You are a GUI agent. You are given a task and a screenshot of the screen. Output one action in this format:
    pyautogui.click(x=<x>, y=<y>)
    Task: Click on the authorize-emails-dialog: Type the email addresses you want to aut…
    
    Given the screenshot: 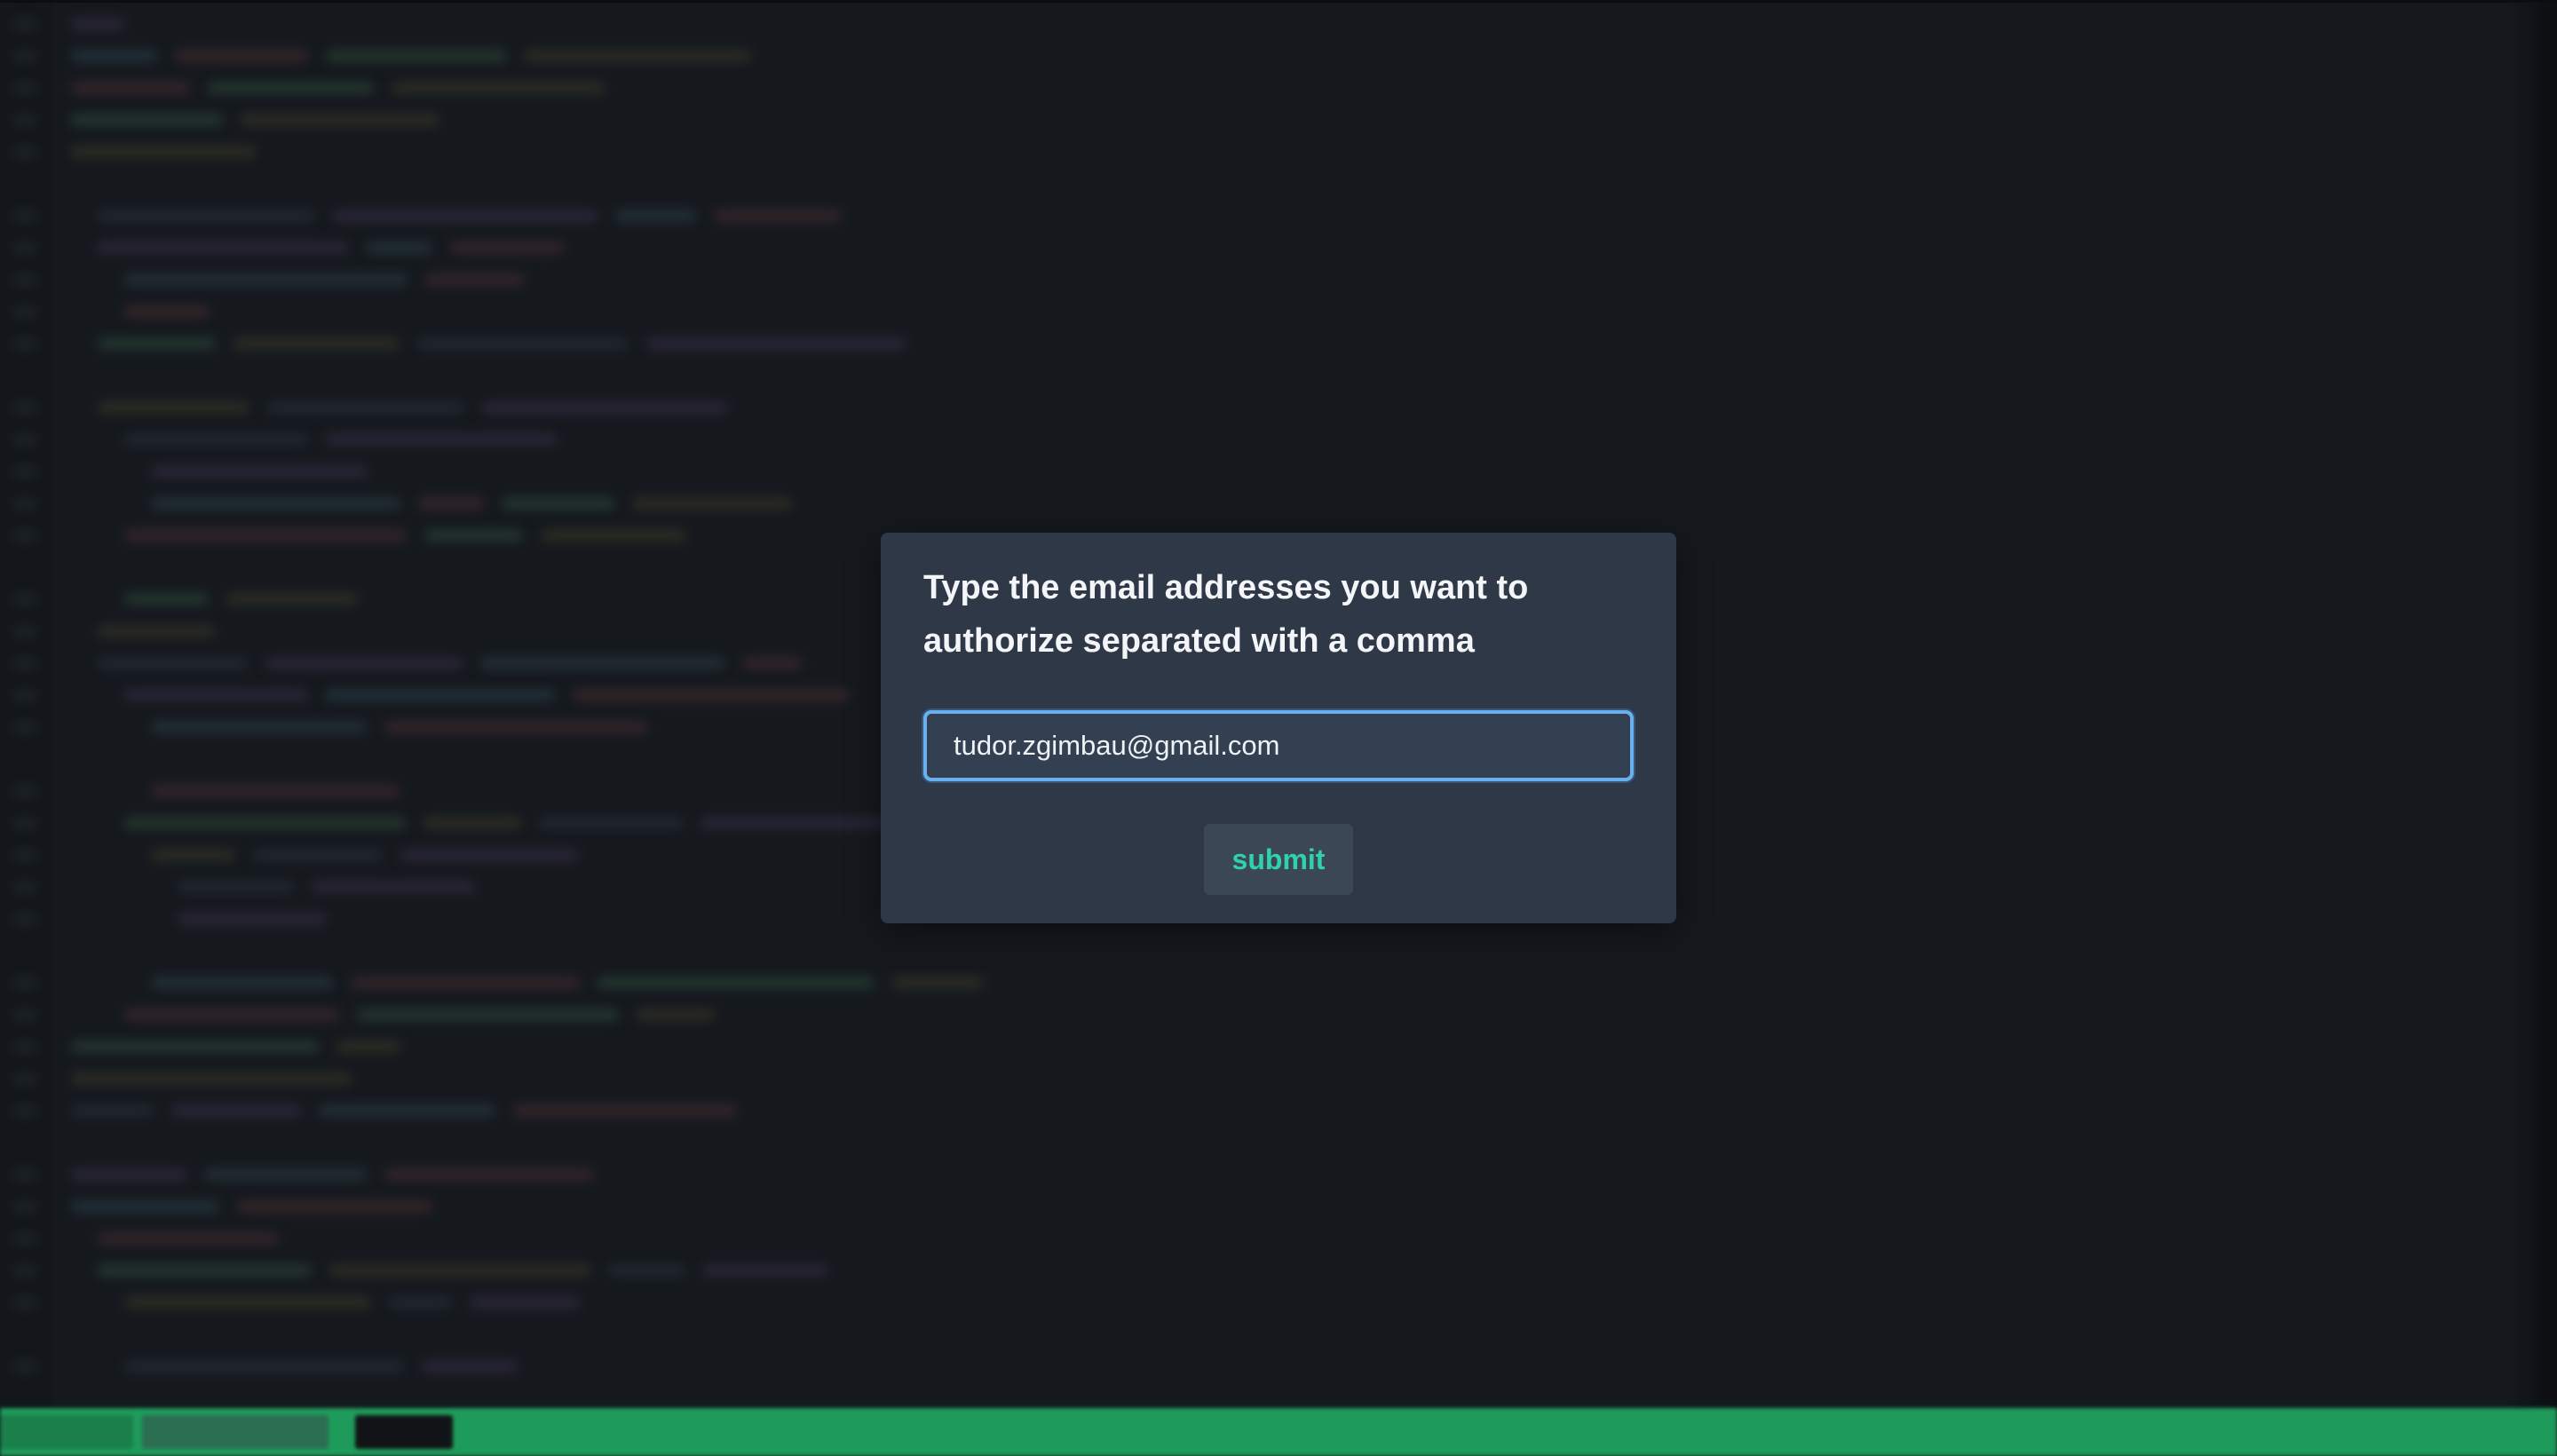 What is the action you would take?
    pyautogui.click(x=1278, y=728)
    